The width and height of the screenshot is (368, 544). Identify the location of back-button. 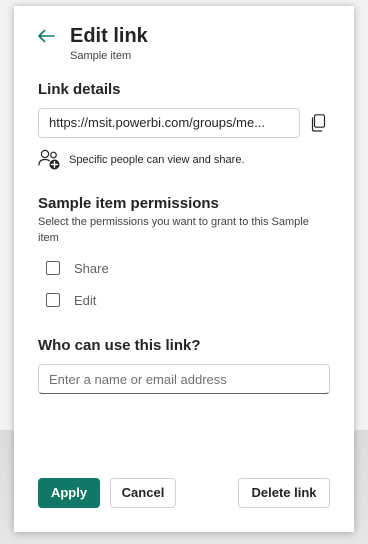
(46, 36).